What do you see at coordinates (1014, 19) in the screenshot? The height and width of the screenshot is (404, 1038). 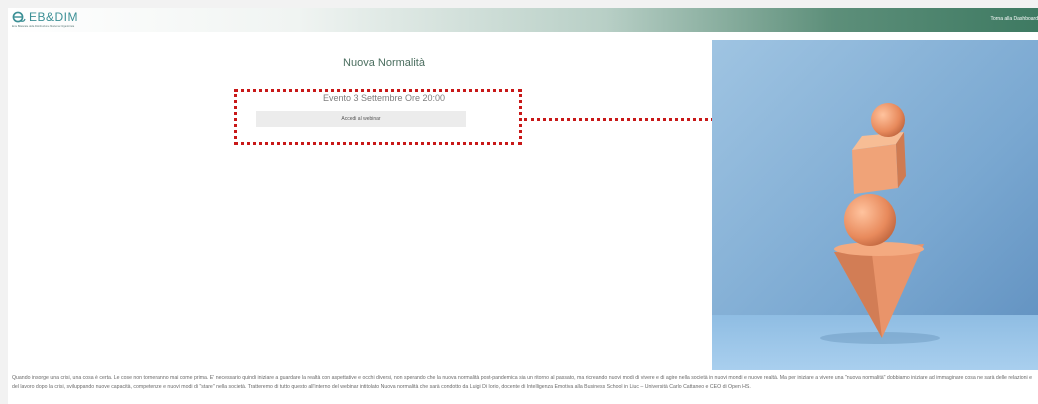 I see `back-to-dashboard-link: Torna alla Dashboard` at bounding box center [1014, 19].